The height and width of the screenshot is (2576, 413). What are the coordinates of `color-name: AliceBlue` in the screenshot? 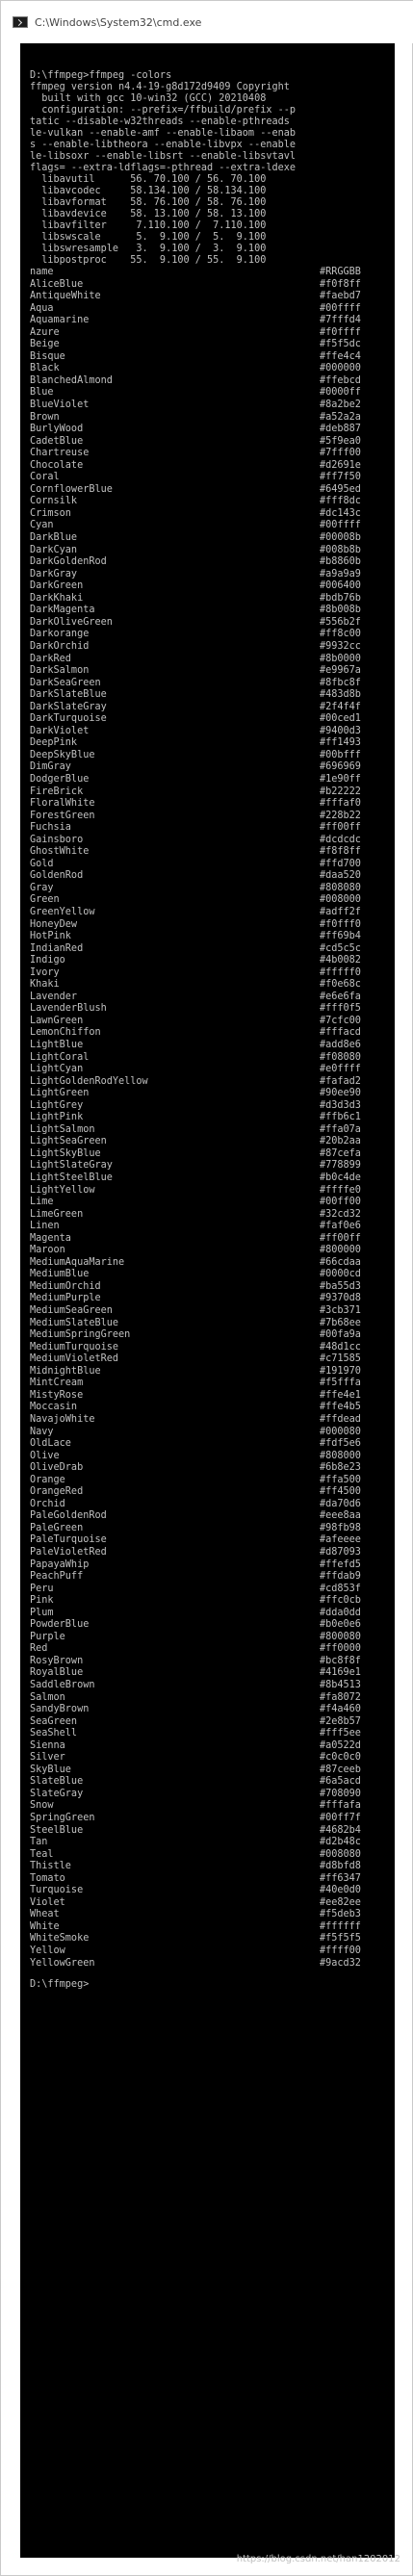 It's located at (57, 284).